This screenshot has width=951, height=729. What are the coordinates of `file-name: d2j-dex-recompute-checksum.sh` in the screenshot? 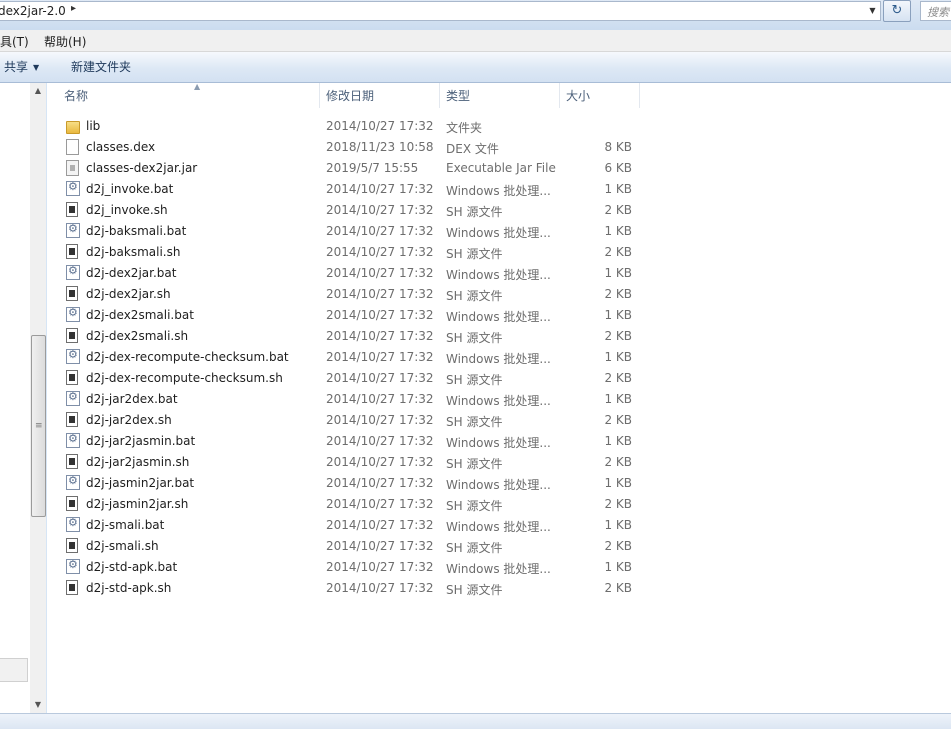 It's located at (184, 378).